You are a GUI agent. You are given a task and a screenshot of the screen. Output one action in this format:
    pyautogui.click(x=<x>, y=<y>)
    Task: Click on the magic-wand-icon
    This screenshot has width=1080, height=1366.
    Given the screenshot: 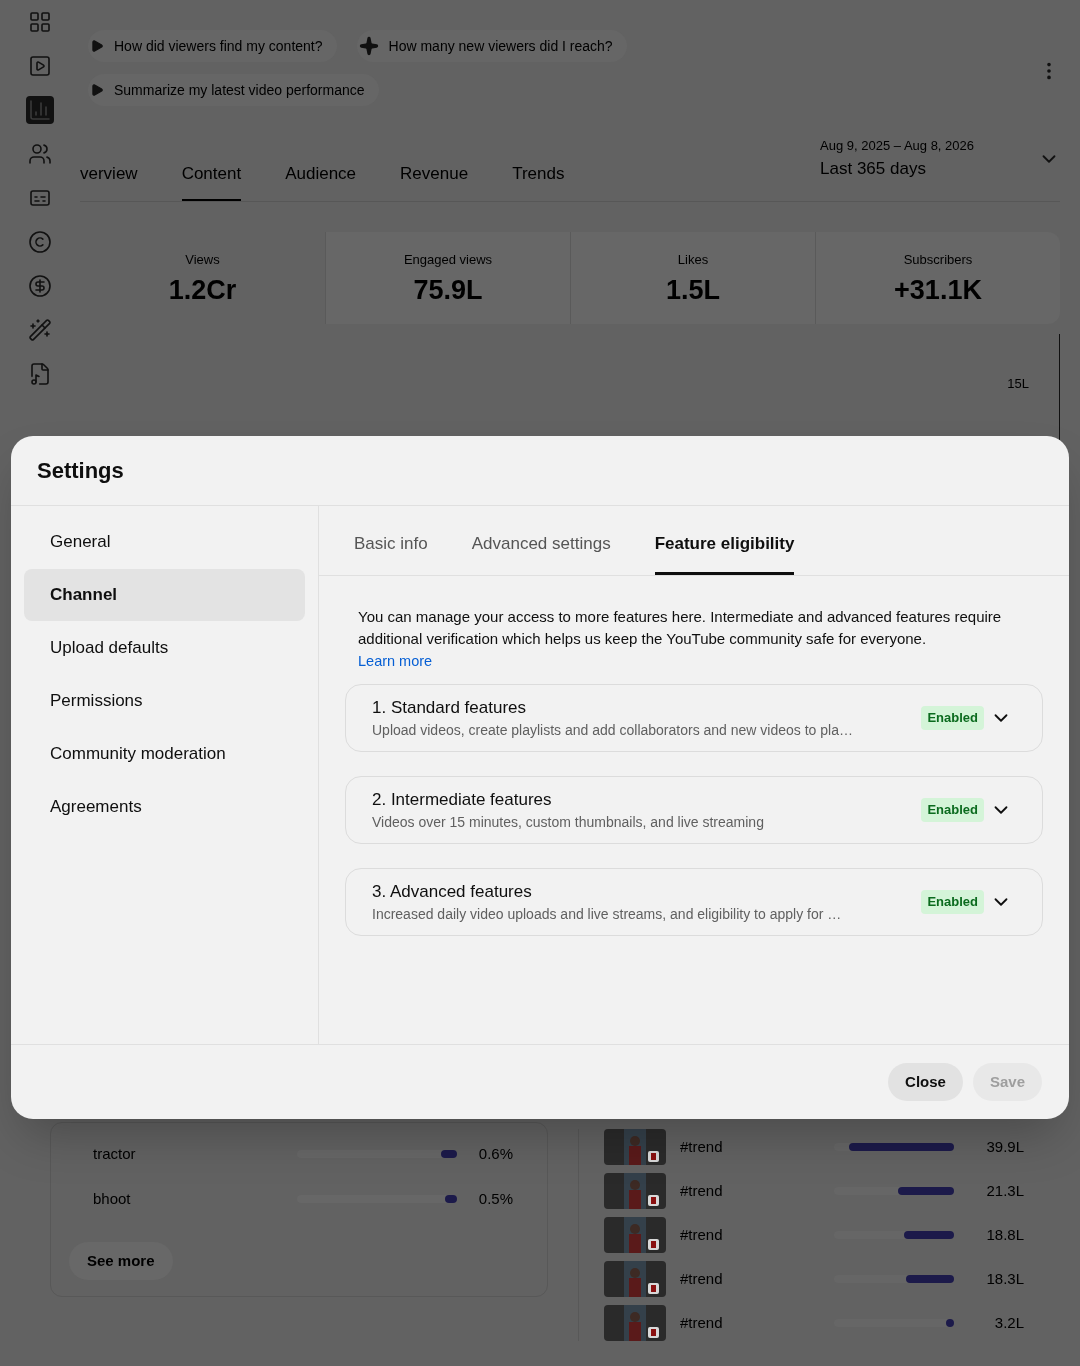 What is the action you would take?
    pyautogui.click(x=40, y=330)
    